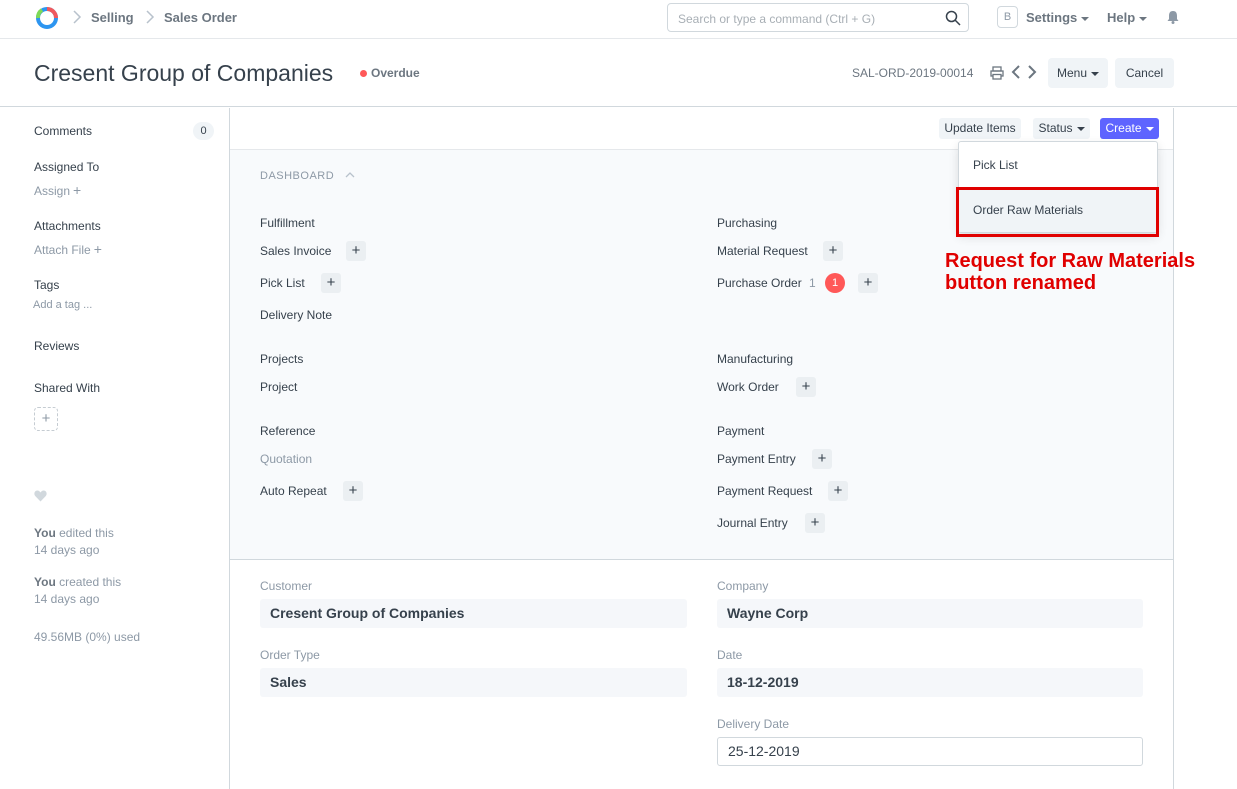 This screenshot has height=789, width=1237. Describe the element at coordinates (281, 359) in the screenshot. I see `group-title-projects: Projects` at that location.